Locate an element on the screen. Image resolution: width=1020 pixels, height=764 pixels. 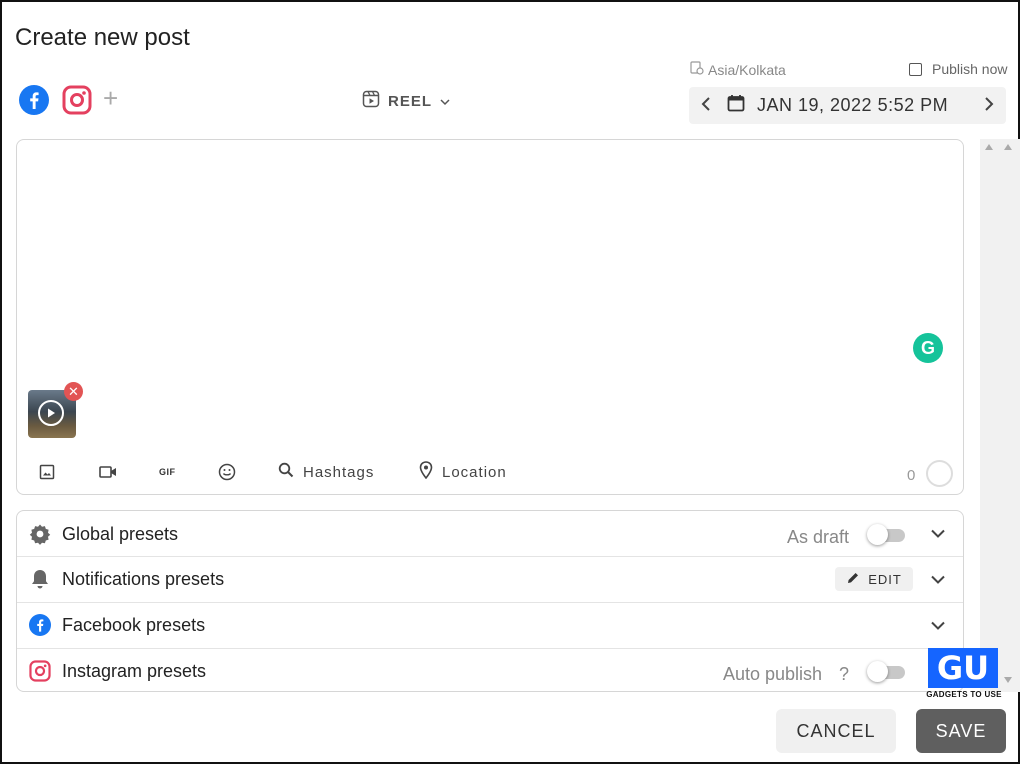
checkbox-box is located at coordinates (915, 69).